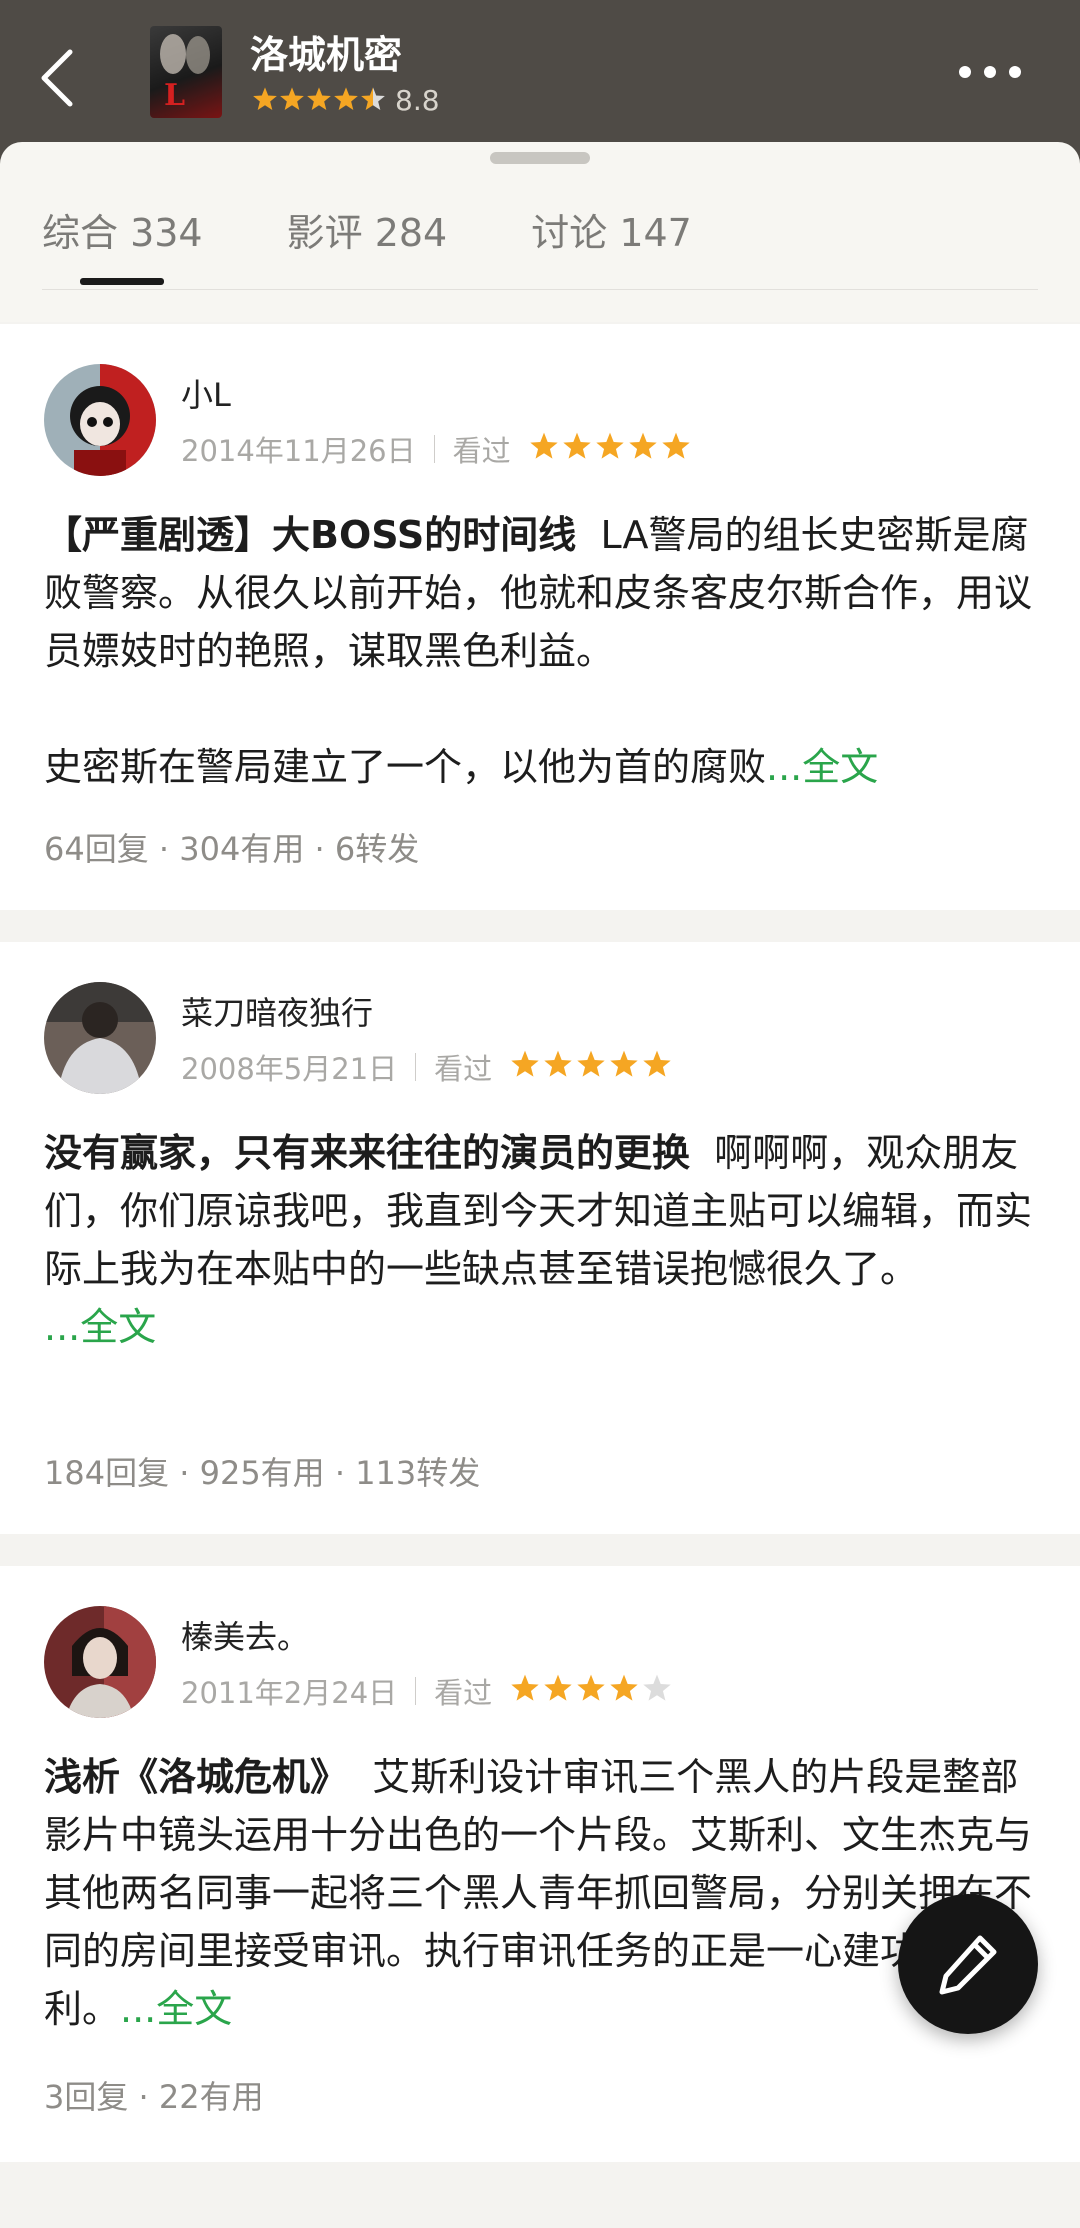 The image size is (1080, 2228). I want to click on review-date: 2014年11月26日, so click(298, 451).